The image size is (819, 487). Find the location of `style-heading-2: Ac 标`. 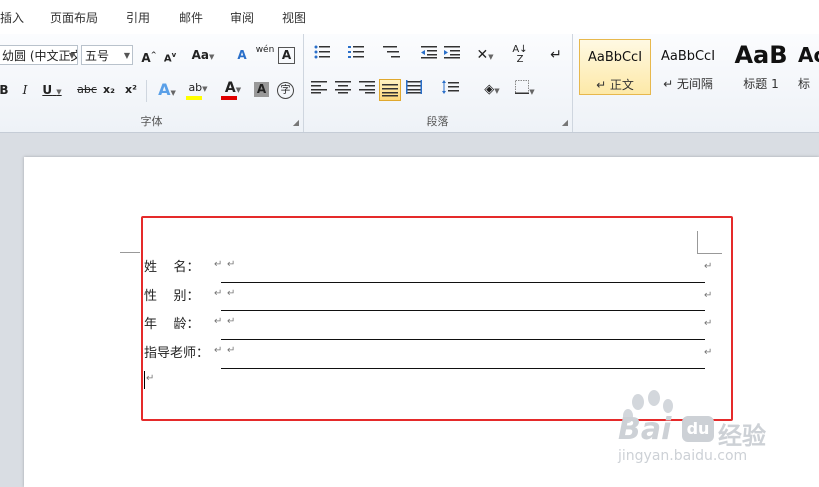

style-heading-2: Ac 标 is located at coordinates (808, 67).